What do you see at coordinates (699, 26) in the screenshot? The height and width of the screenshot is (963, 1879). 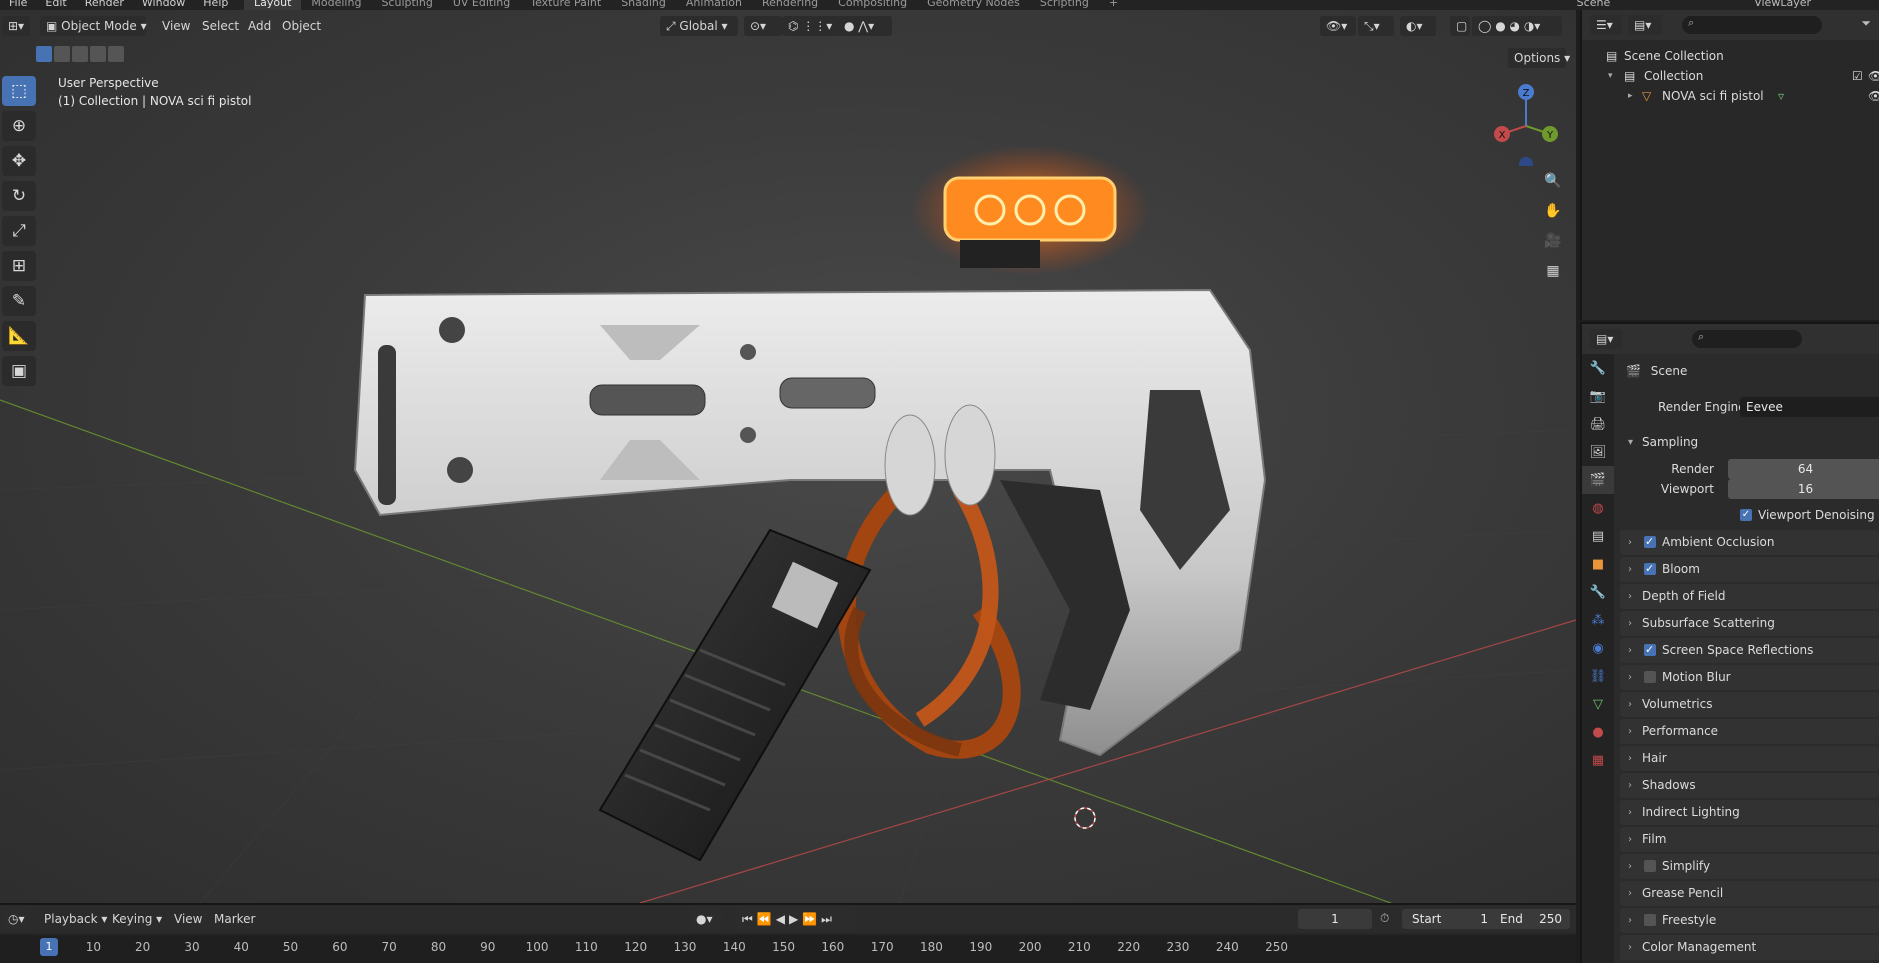 I see `transform-orientation: ⤢ Global ▾` at bounding box center [699, 26].